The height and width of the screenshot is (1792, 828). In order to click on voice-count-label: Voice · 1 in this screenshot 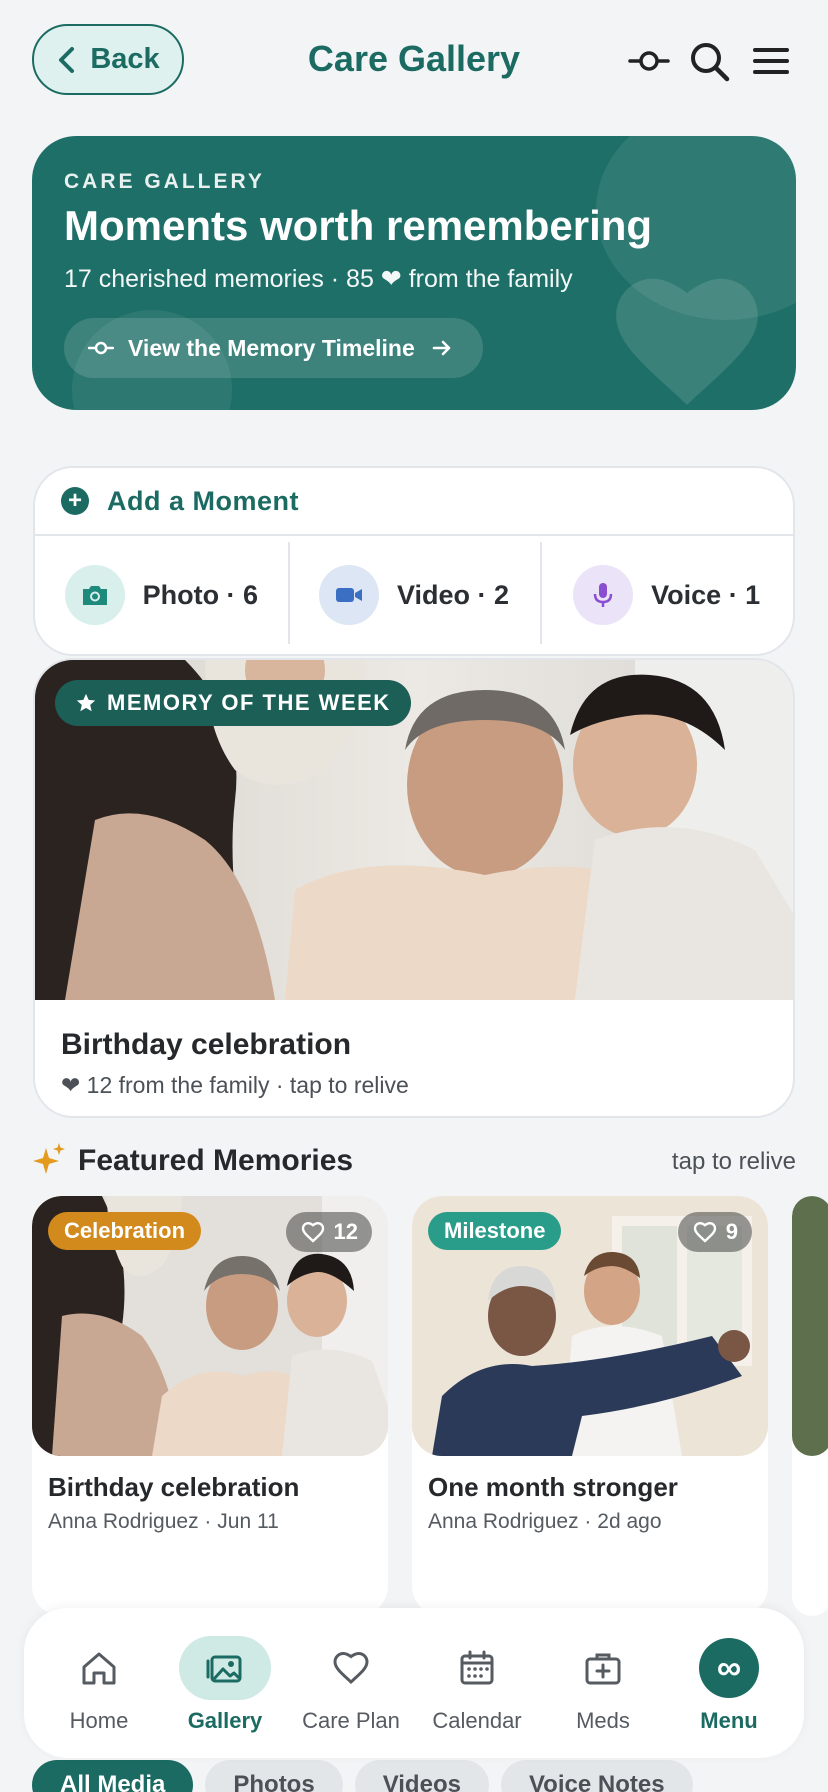, I will do `click(706, 594)`.